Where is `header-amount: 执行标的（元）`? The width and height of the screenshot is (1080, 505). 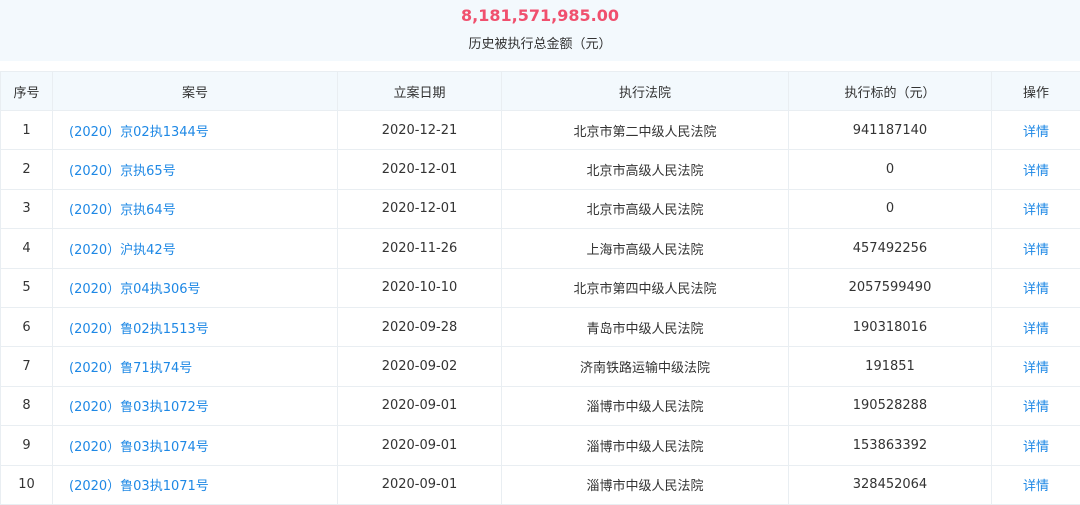 header-amount: 执行标的（元） is located at coordinates (890, 91).